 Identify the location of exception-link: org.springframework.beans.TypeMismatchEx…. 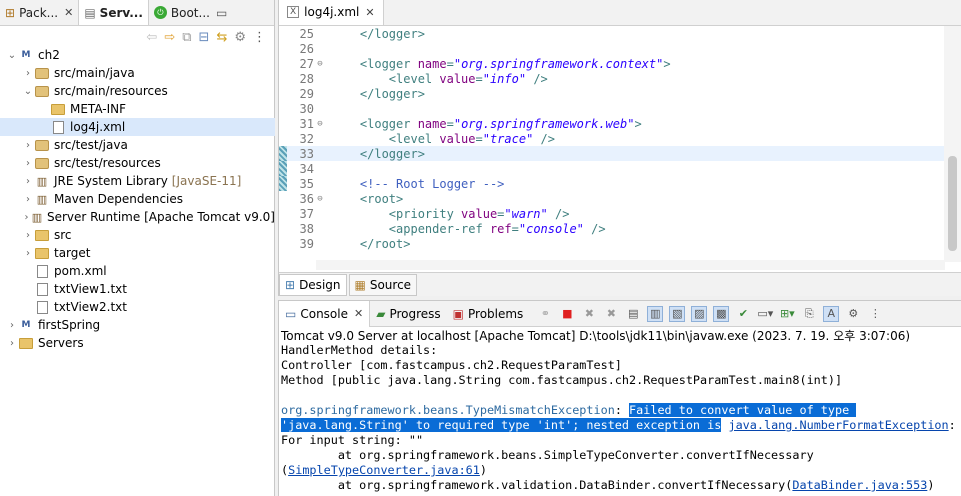
(448, 410).